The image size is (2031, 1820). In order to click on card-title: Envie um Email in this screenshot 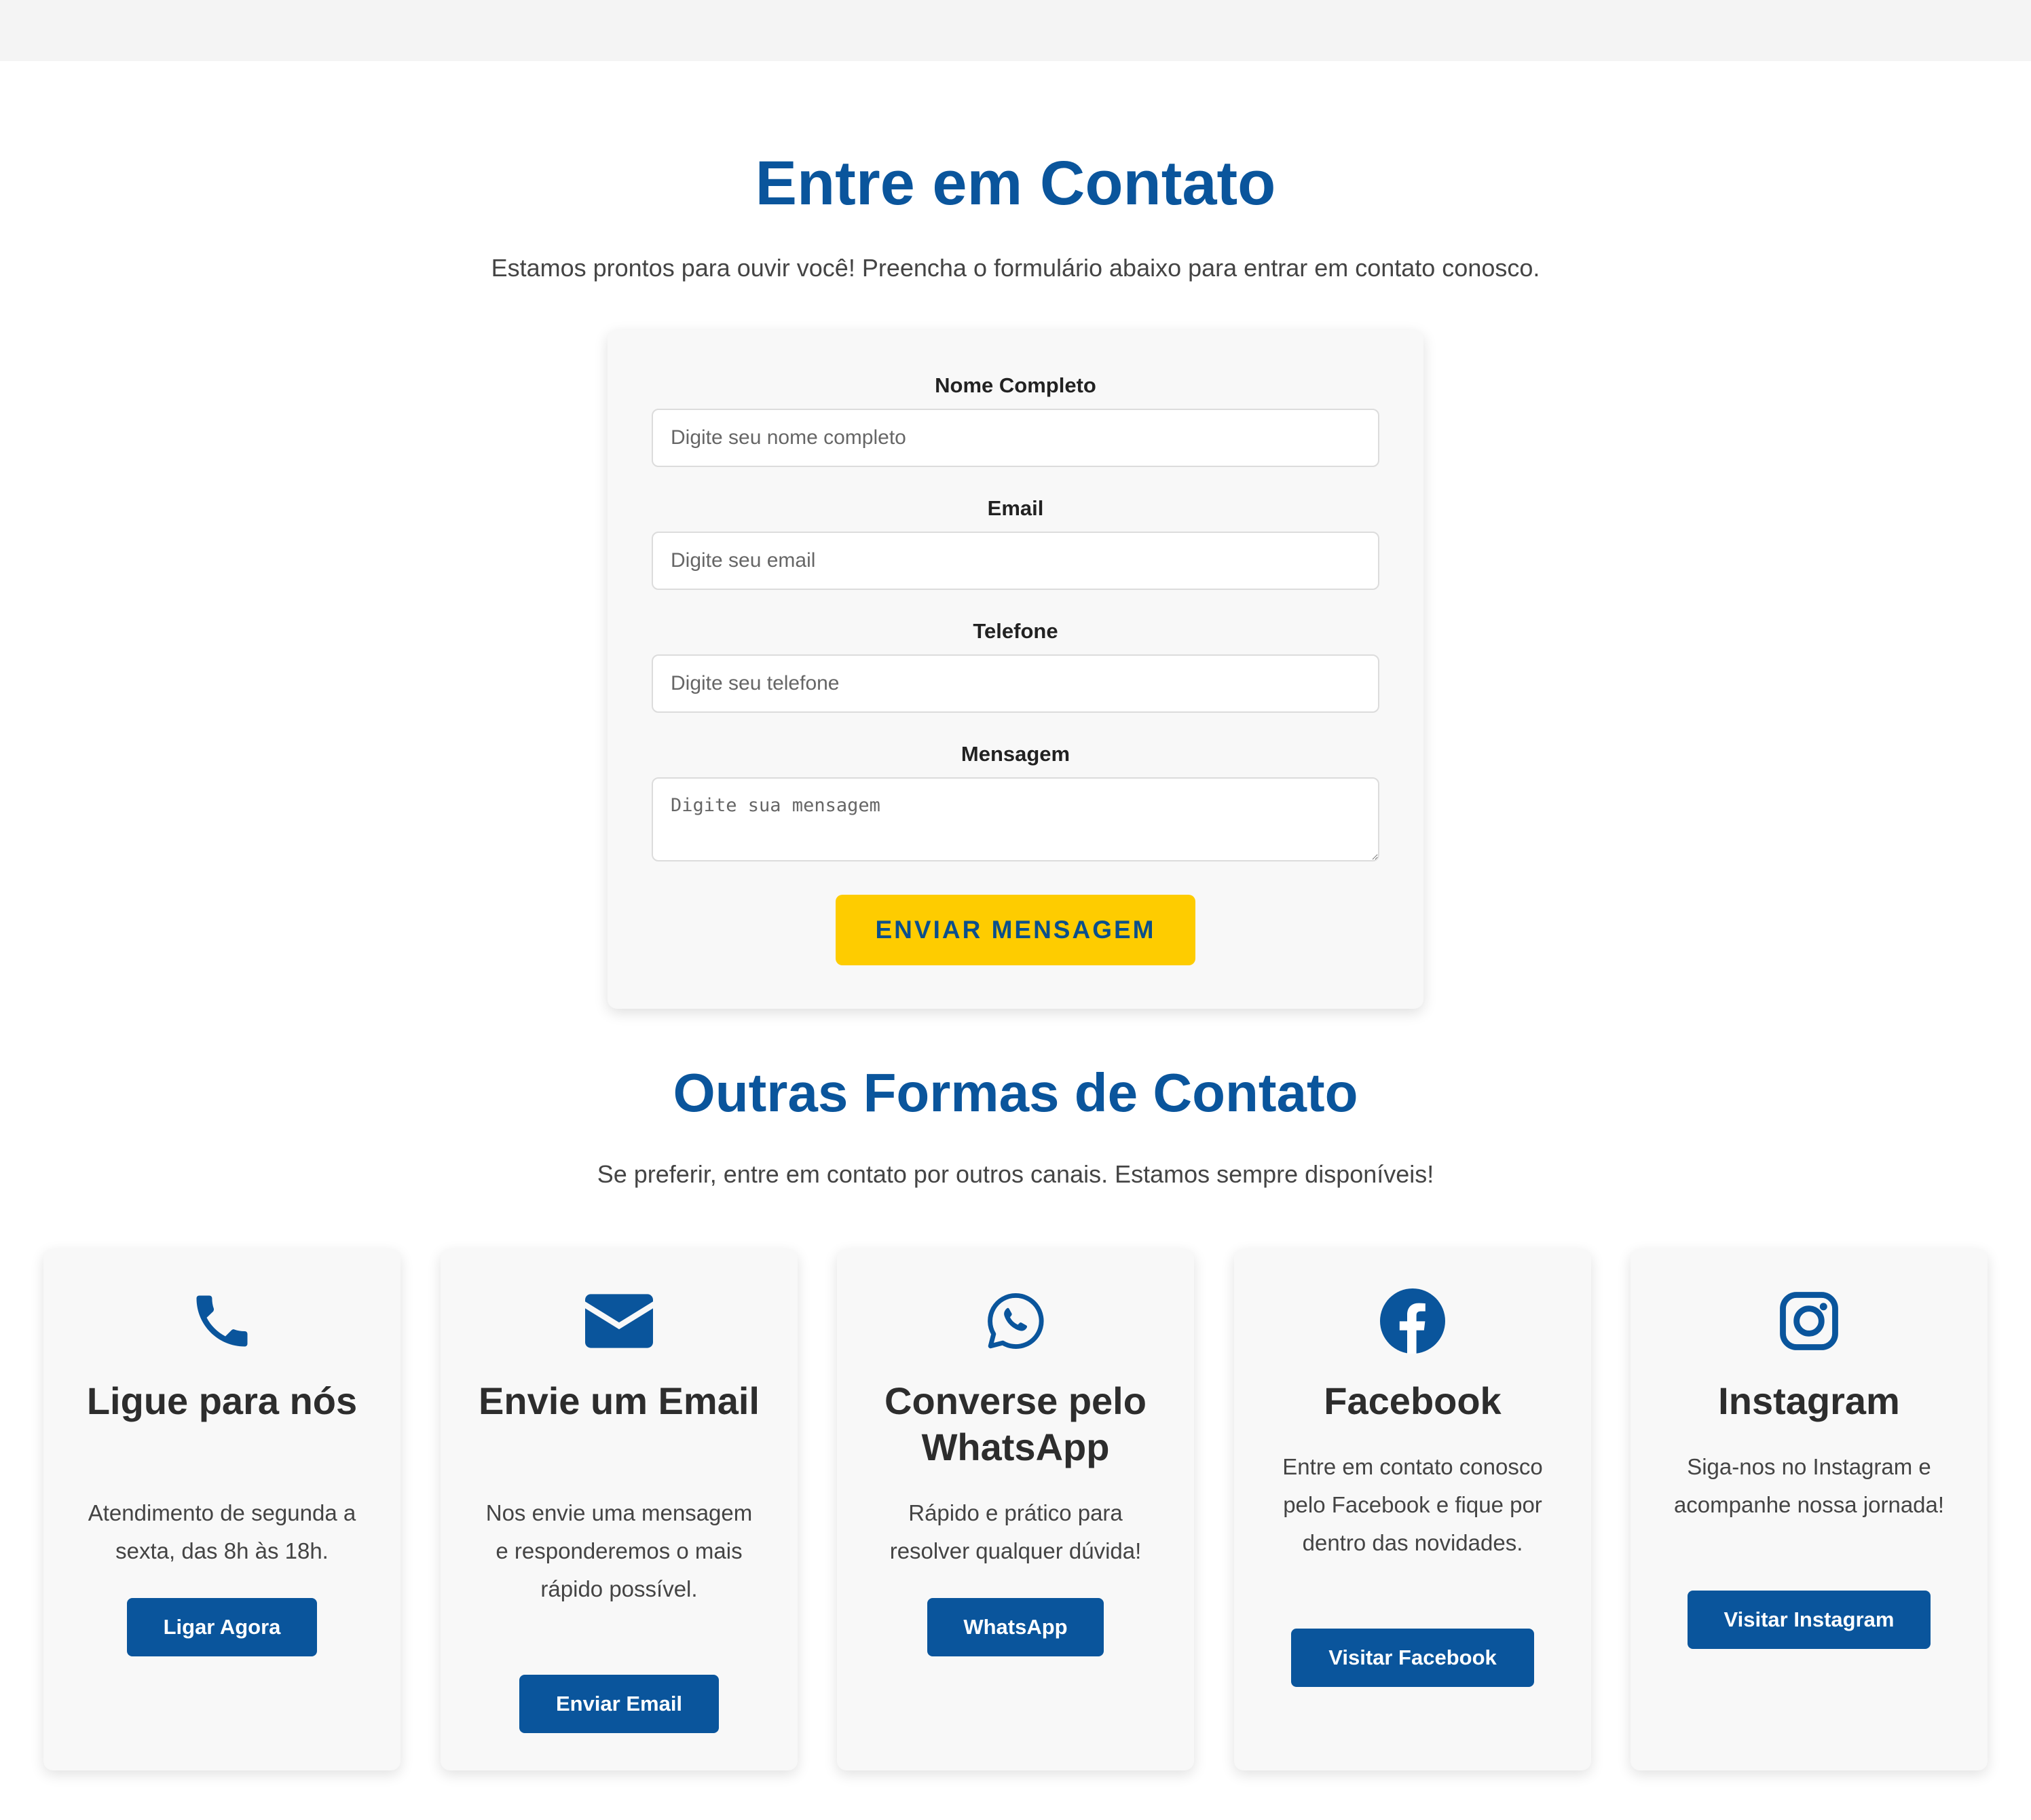, I will do `click(620, 1400)`.